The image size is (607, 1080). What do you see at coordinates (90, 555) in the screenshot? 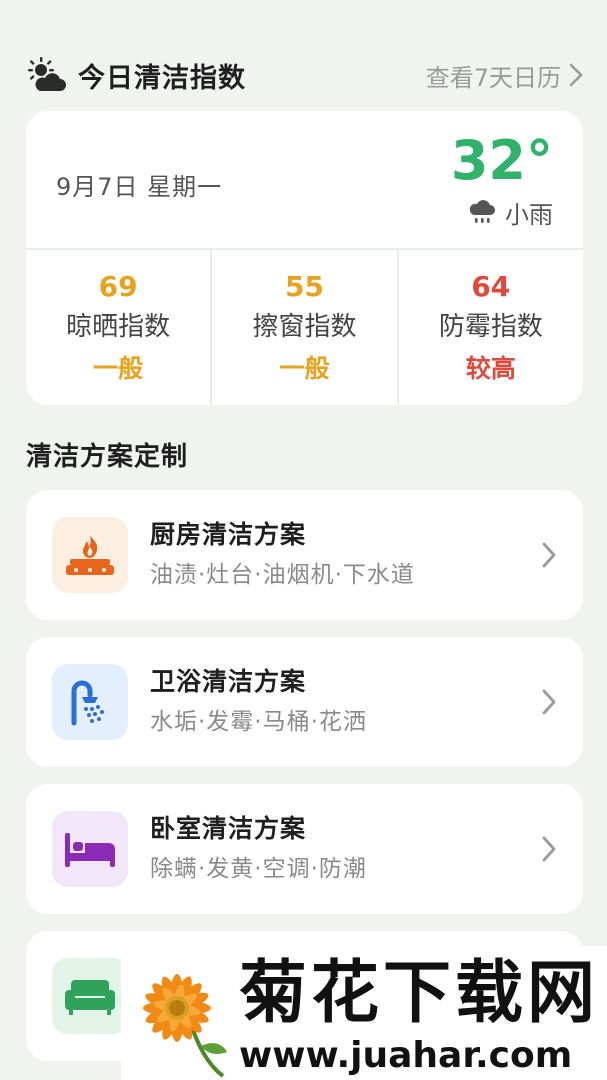
I see `stove-fire-icon` at bounding box center [90, 555].